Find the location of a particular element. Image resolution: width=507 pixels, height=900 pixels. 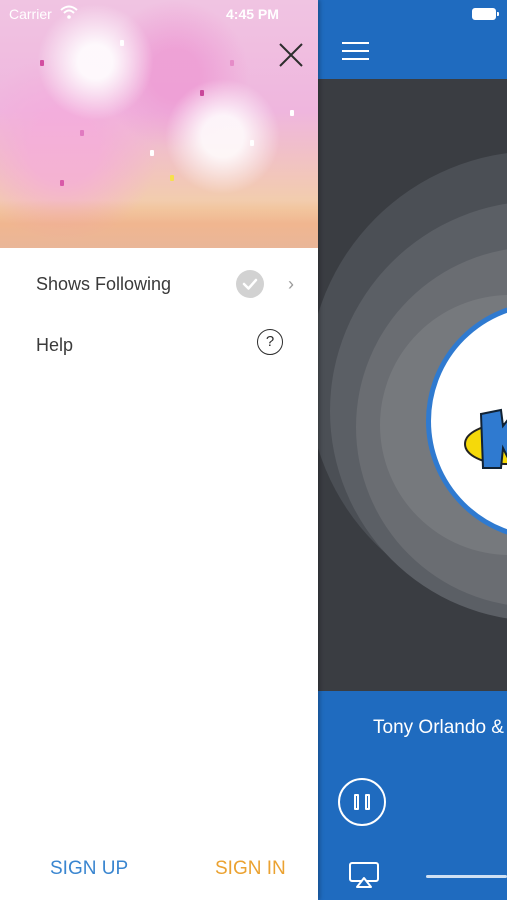

player-top-bar is located at coordinates (412, 39).